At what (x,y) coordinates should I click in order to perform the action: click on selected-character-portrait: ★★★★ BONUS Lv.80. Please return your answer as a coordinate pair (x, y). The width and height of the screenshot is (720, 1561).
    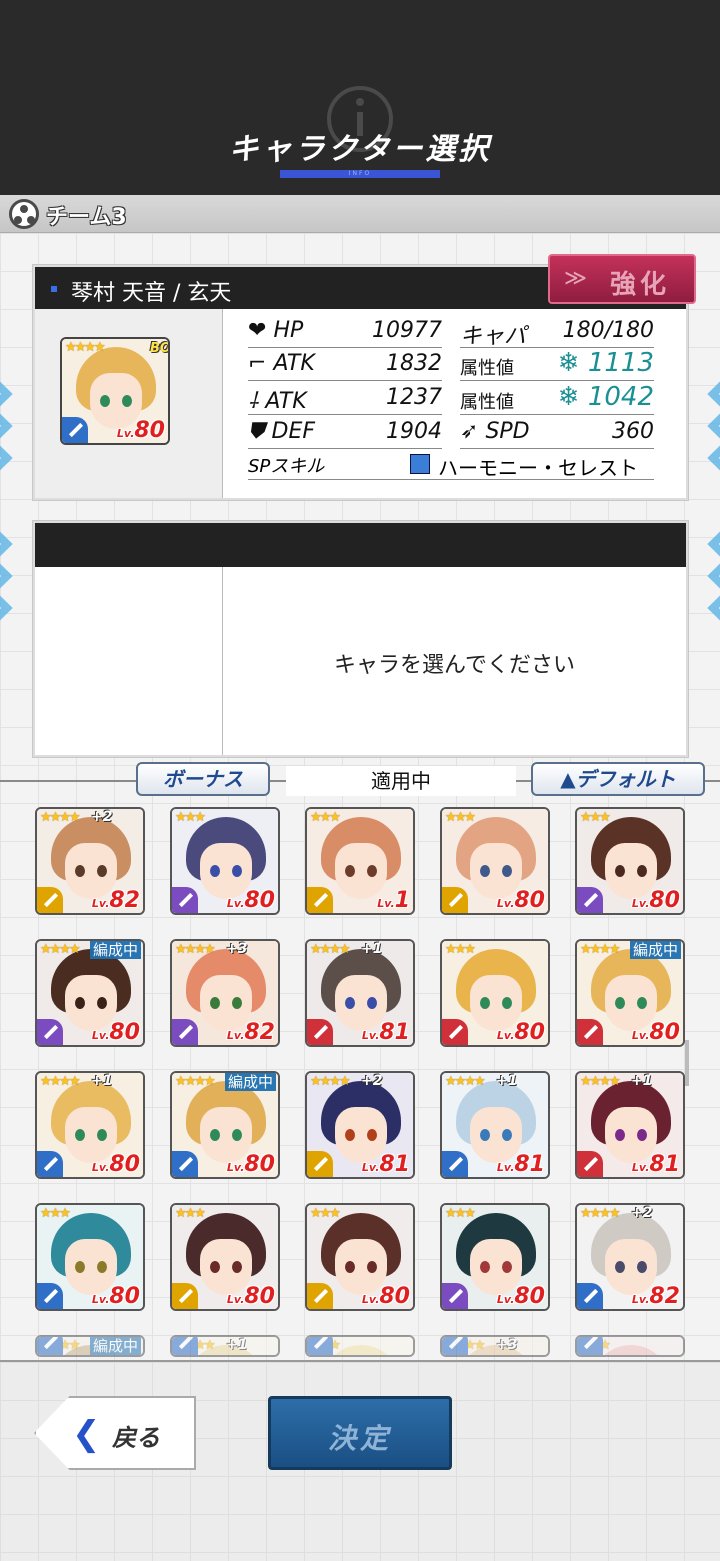
    Looking at the image, I should click on (115, 391).